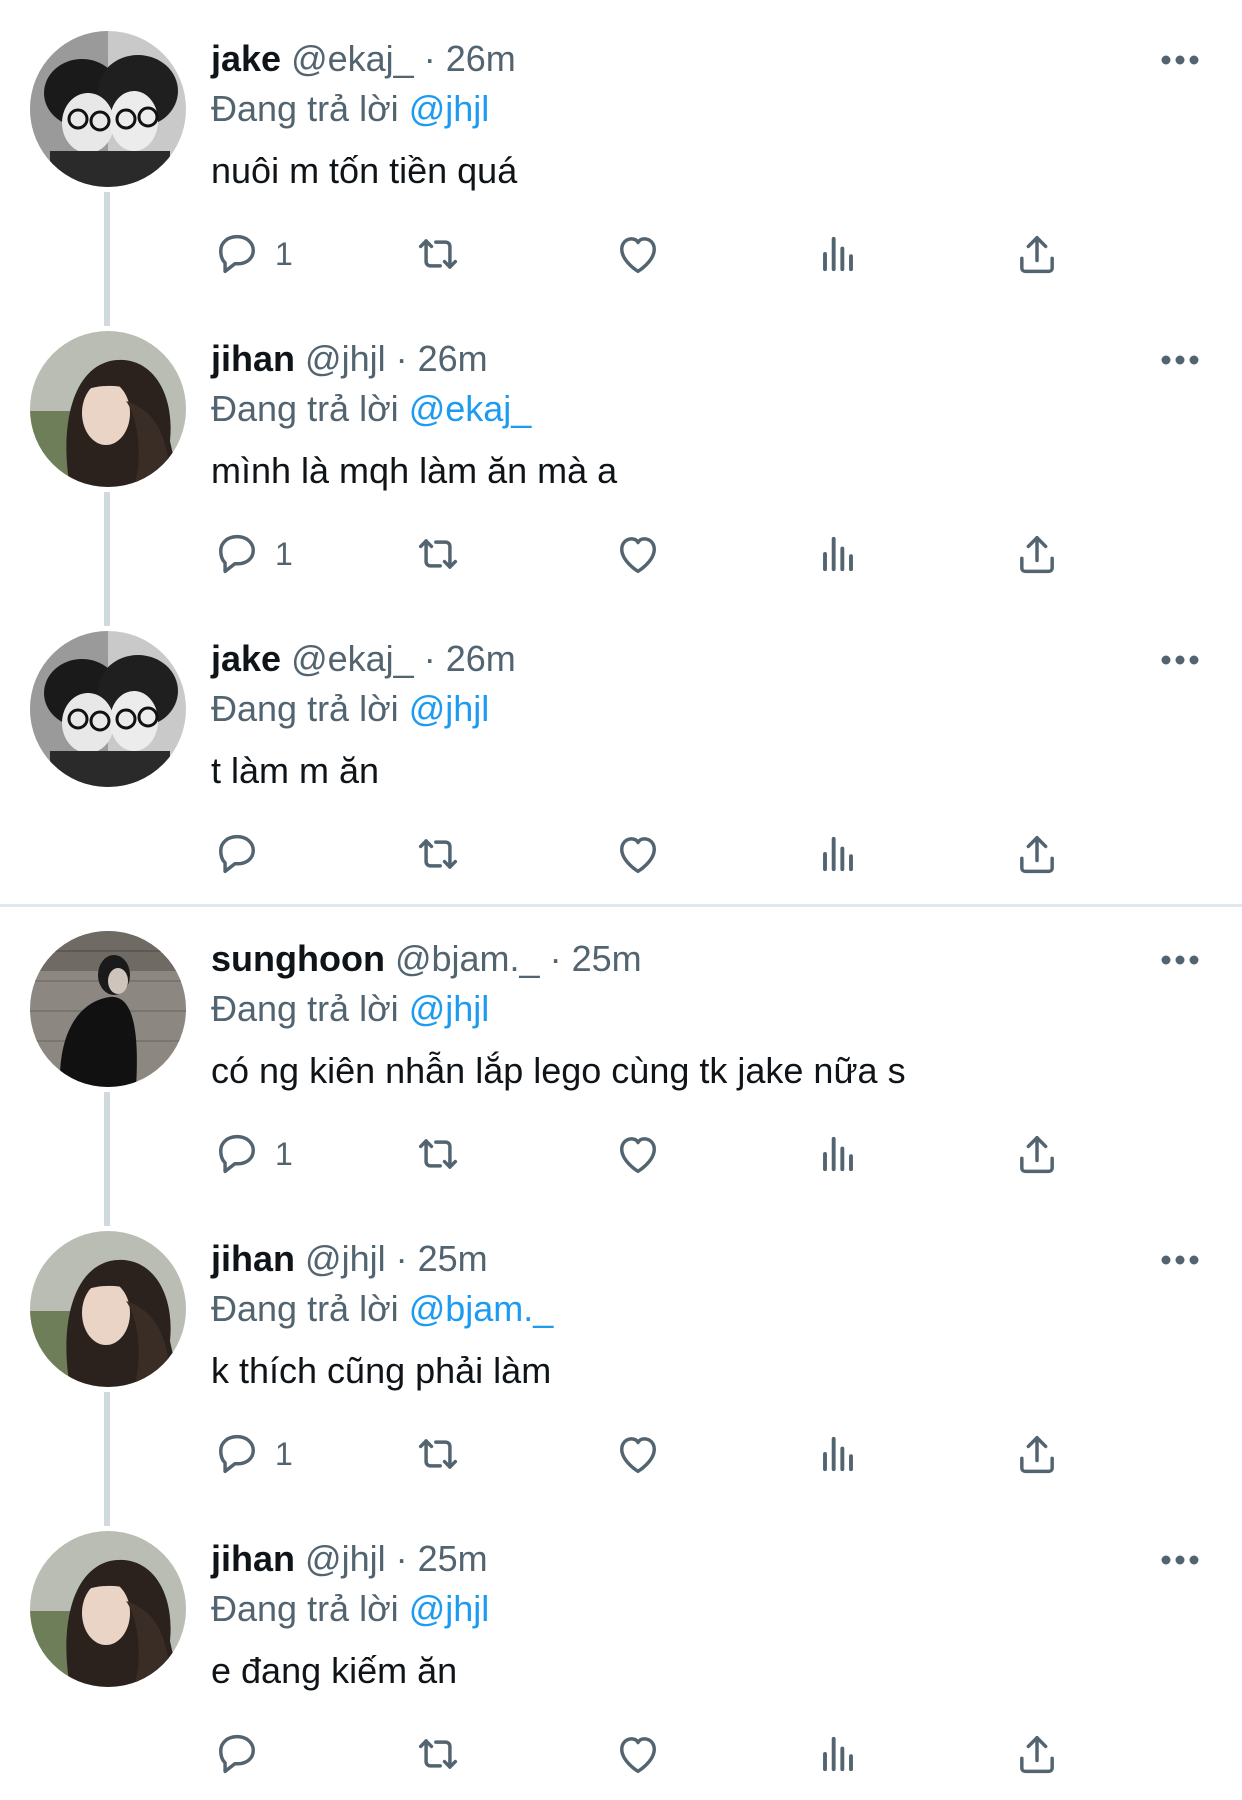  Describe the element at coordinates (371, 409) in the screenshot. I see `replying-to: Đang trả lời @ekaj_` at that location.